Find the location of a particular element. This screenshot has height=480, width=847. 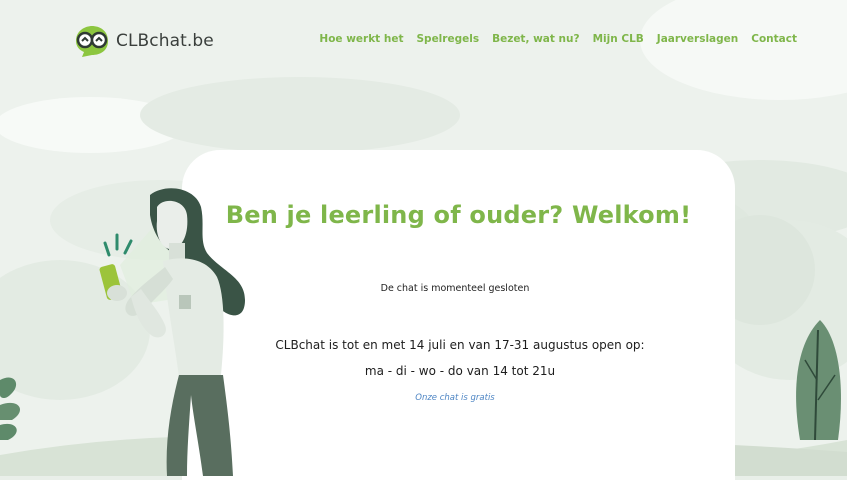

logo-text: CLBchat.be is located at coordinates (165, 41).